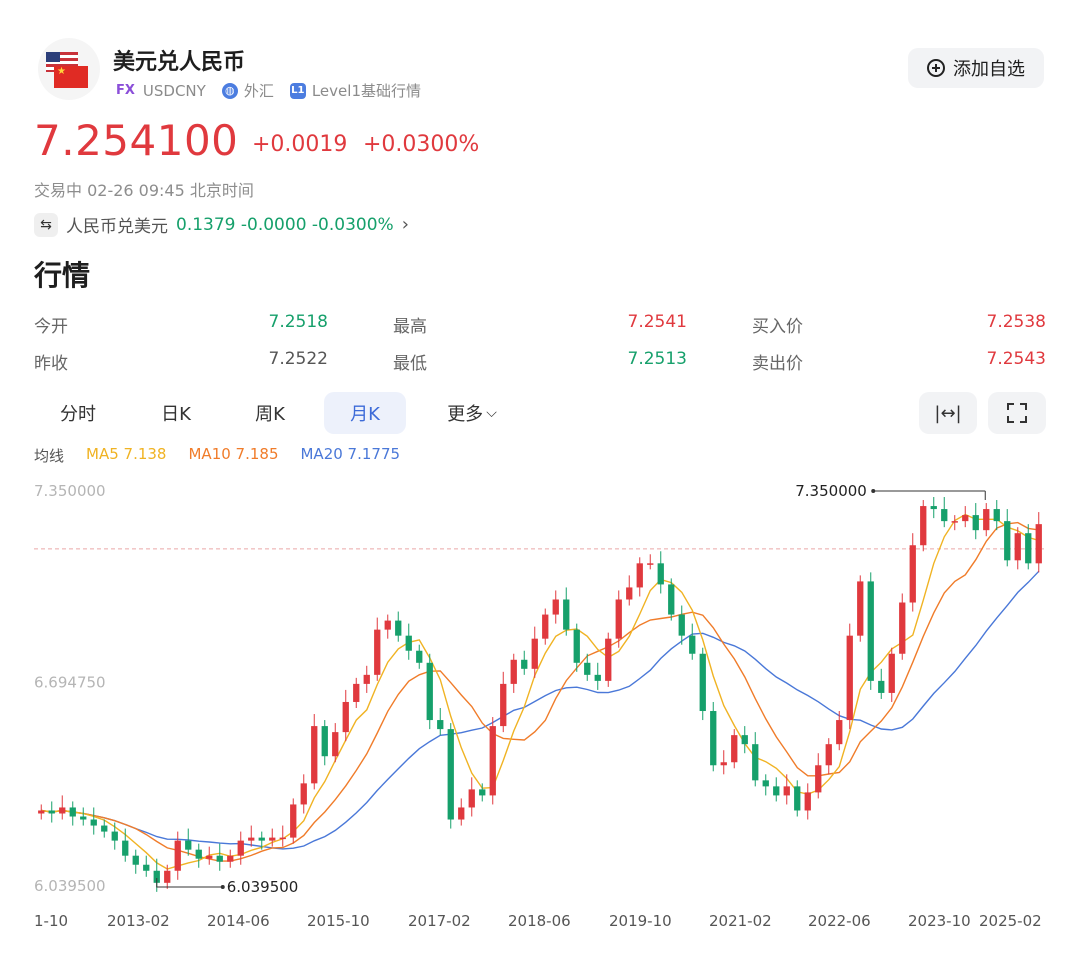 This screenshot has height=960, width=1080. Describe the element at coordinates (740, 921) in the screenshot. I see `x-tick-label: 2021-02` at that location.